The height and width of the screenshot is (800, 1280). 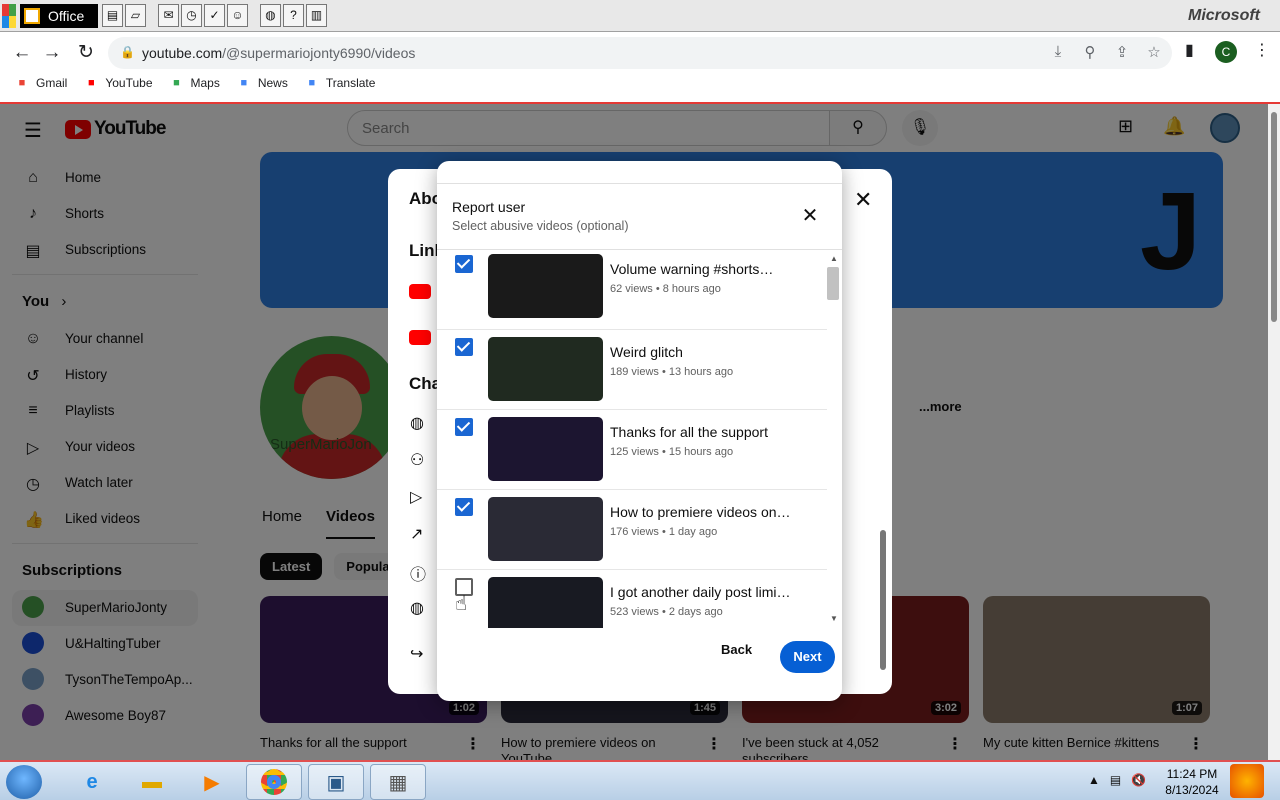 I want to click on office-toolbar: Office ▤ ▱ ✉ ◷ ✓ ☺ ◍ ? ▥ Microsoft, so click(x=640, y=16).